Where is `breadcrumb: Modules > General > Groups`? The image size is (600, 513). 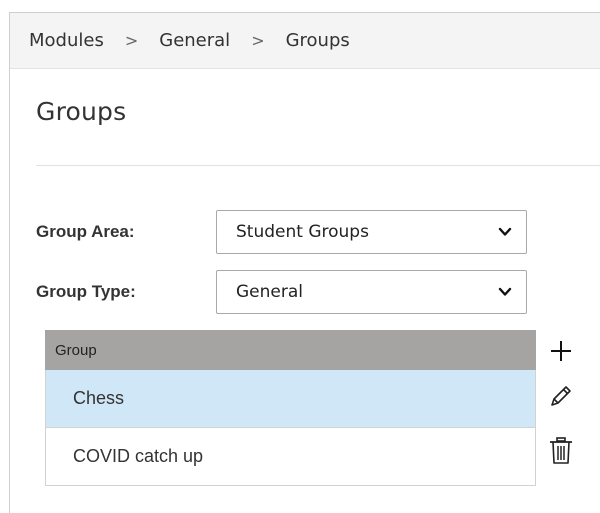
breadcrumb: Modules > General > Groups is located at coordinates (305, 41).